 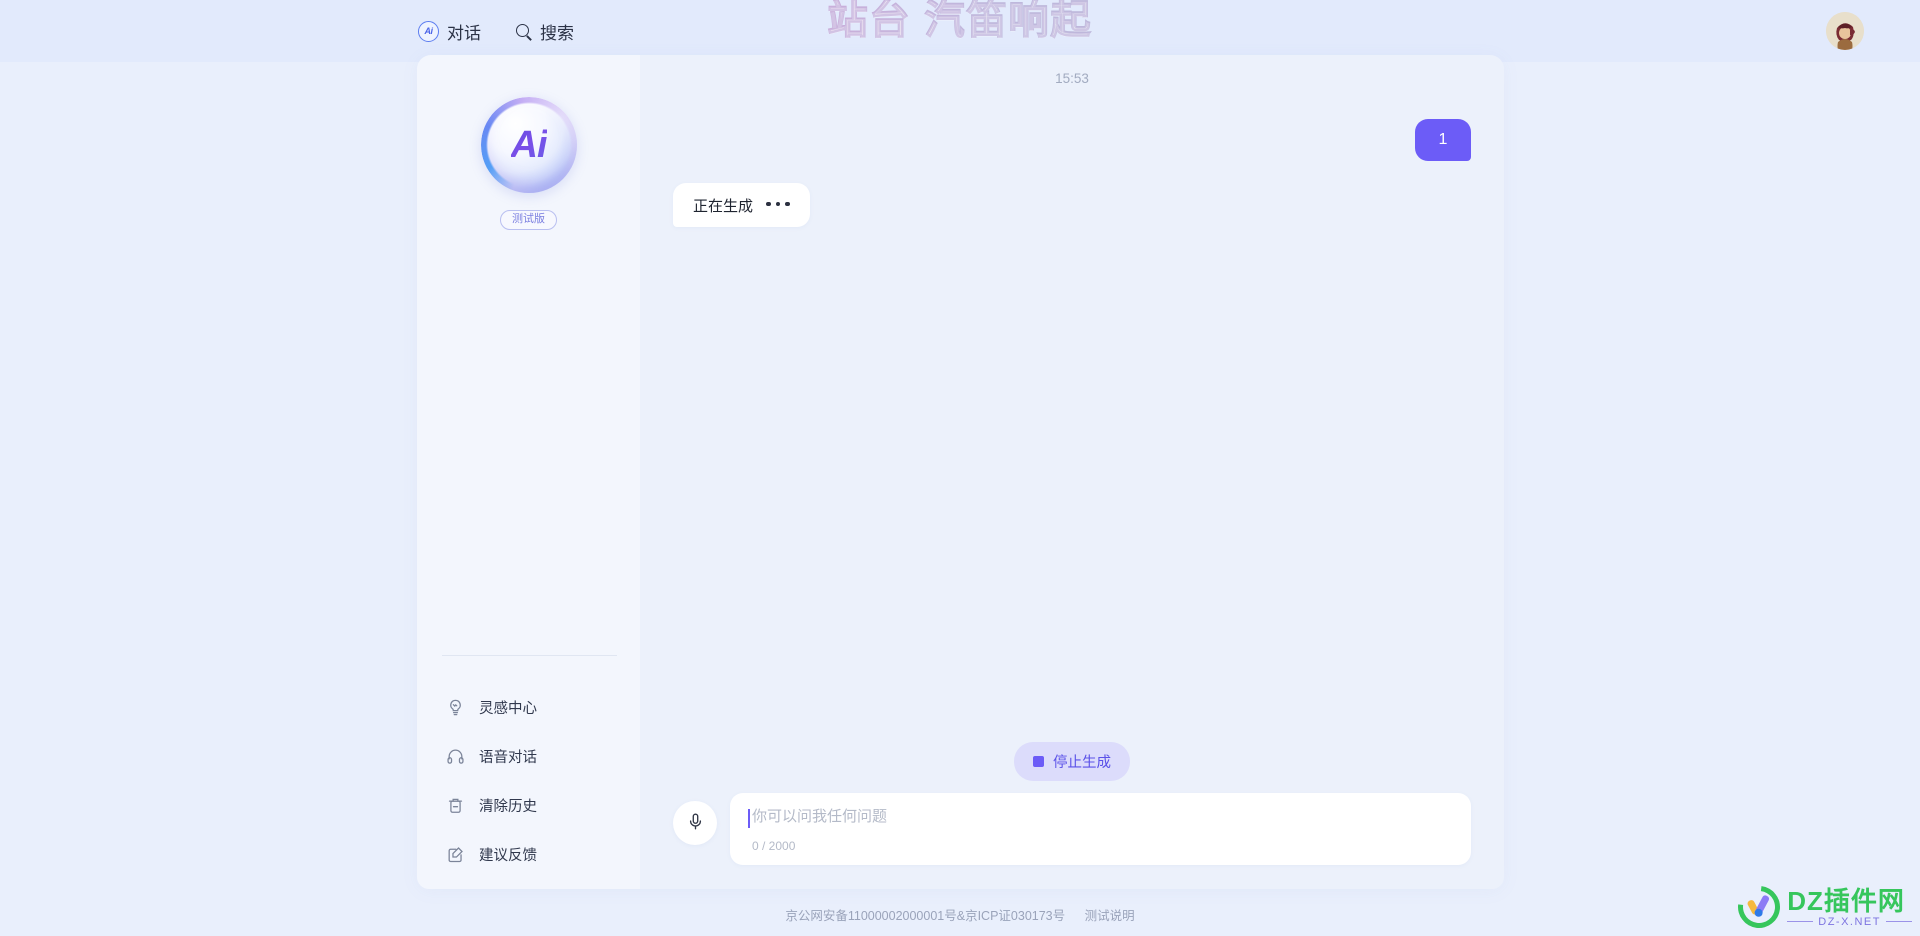 What do you see at coordinates (455, 805) in the screenshot?
I see `trash-icon` at bounding box center [455, 805].